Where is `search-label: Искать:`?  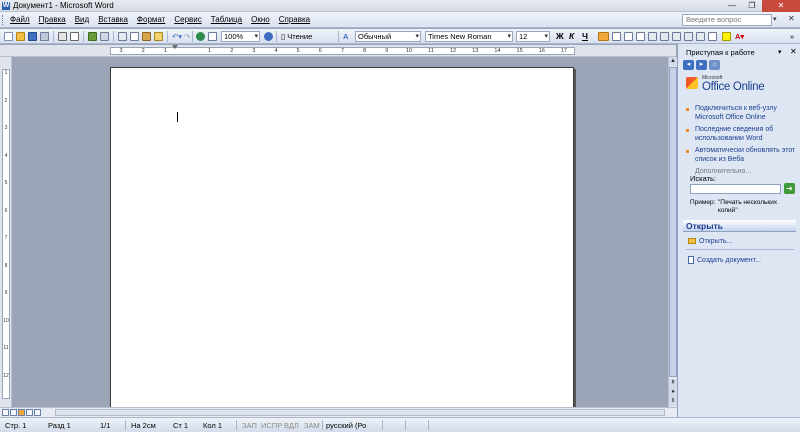
search-label: Искать: is located at coordinates (703, 178).